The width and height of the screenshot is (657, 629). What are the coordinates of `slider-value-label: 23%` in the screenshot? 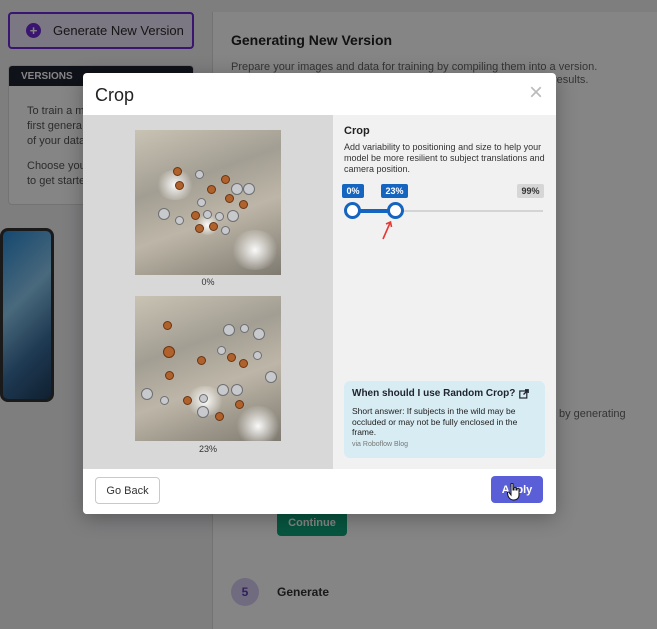 It's located at (394, 191).